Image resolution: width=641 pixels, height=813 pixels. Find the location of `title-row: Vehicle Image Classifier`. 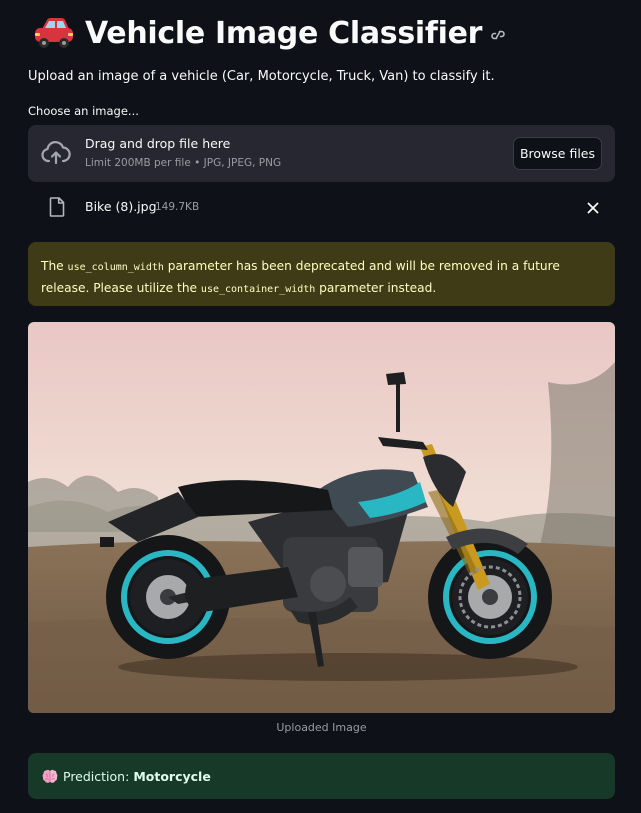

title-row: Vehicle Image Classifier is located at coordinates (269, 33).